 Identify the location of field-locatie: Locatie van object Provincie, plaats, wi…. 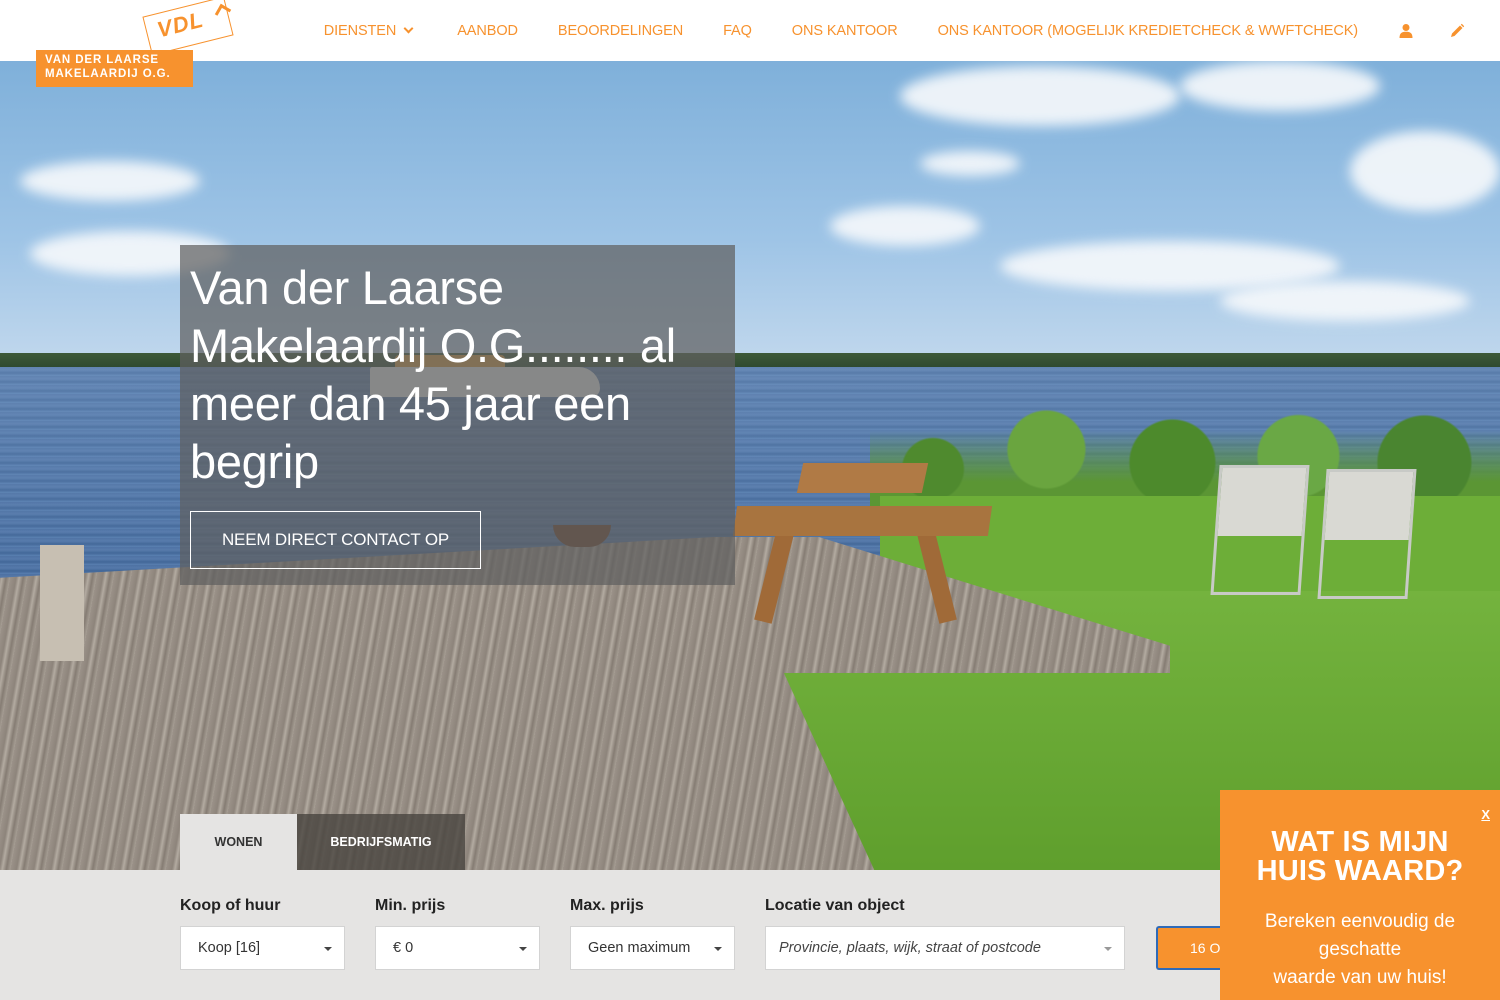
(945, 933).